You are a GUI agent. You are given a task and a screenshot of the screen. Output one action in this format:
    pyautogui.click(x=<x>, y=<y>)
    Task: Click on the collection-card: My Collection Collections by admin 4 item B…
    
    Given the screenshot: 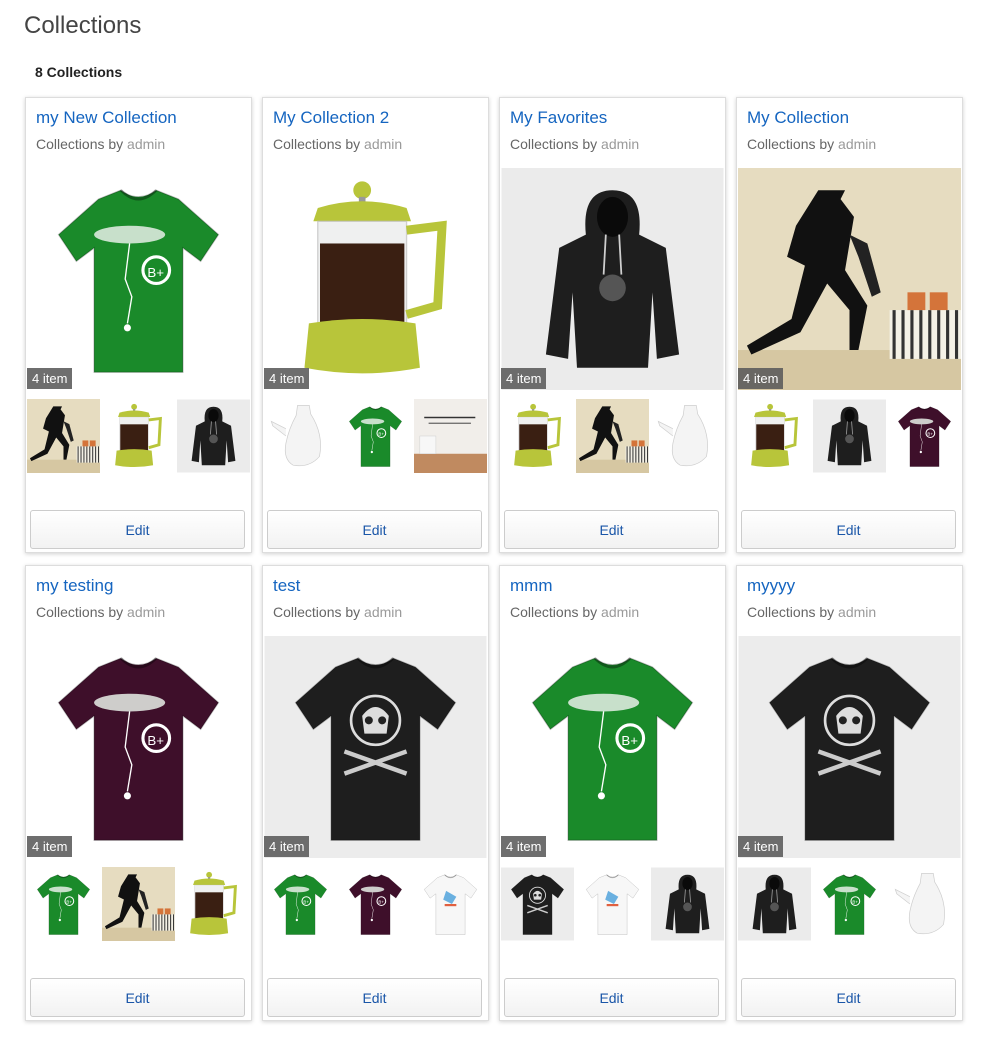 What is the action you would take?
    pyautogui.click(x=849, y=325)
    